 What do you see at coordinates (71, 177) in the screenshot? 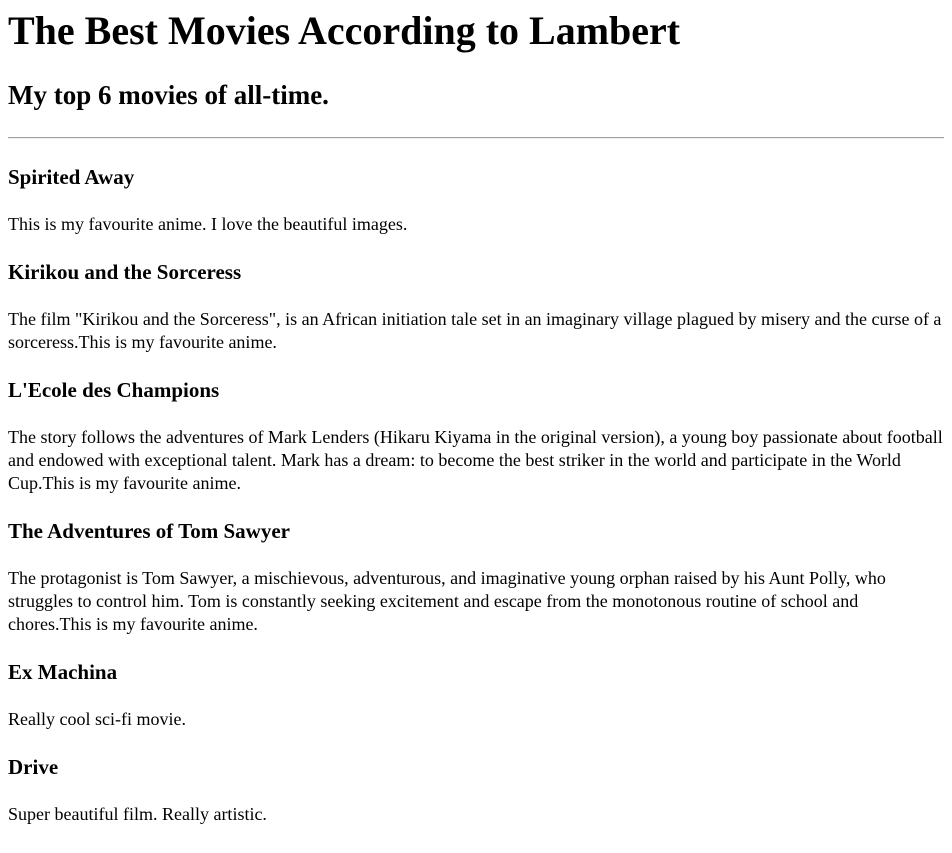
I see `movie-title: Spirited Away` at bounding box center [71, 177].